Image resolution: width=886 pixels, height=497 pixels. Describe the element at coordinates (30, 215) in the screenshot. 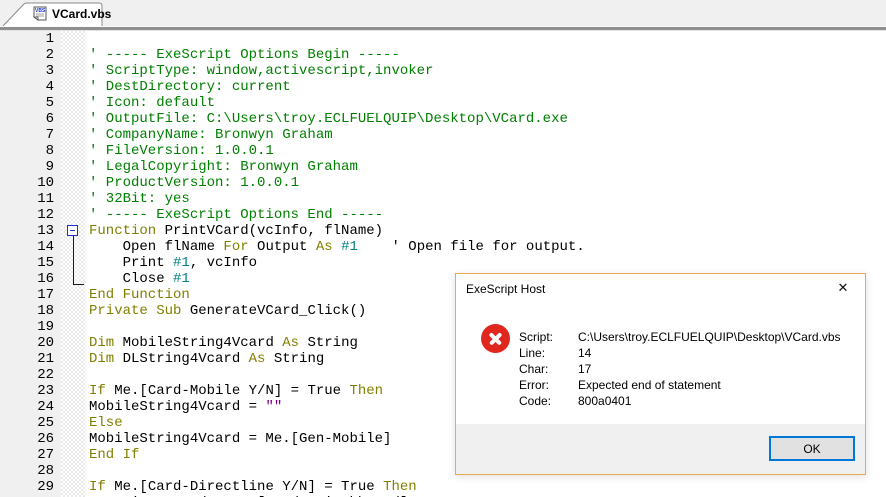

I see `line-number: 12` at that location.